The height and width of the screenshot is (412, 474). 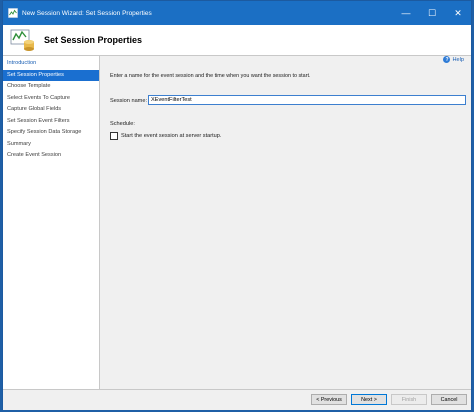 I want to click on minimize-icon: —, so click(x=406, y=13).